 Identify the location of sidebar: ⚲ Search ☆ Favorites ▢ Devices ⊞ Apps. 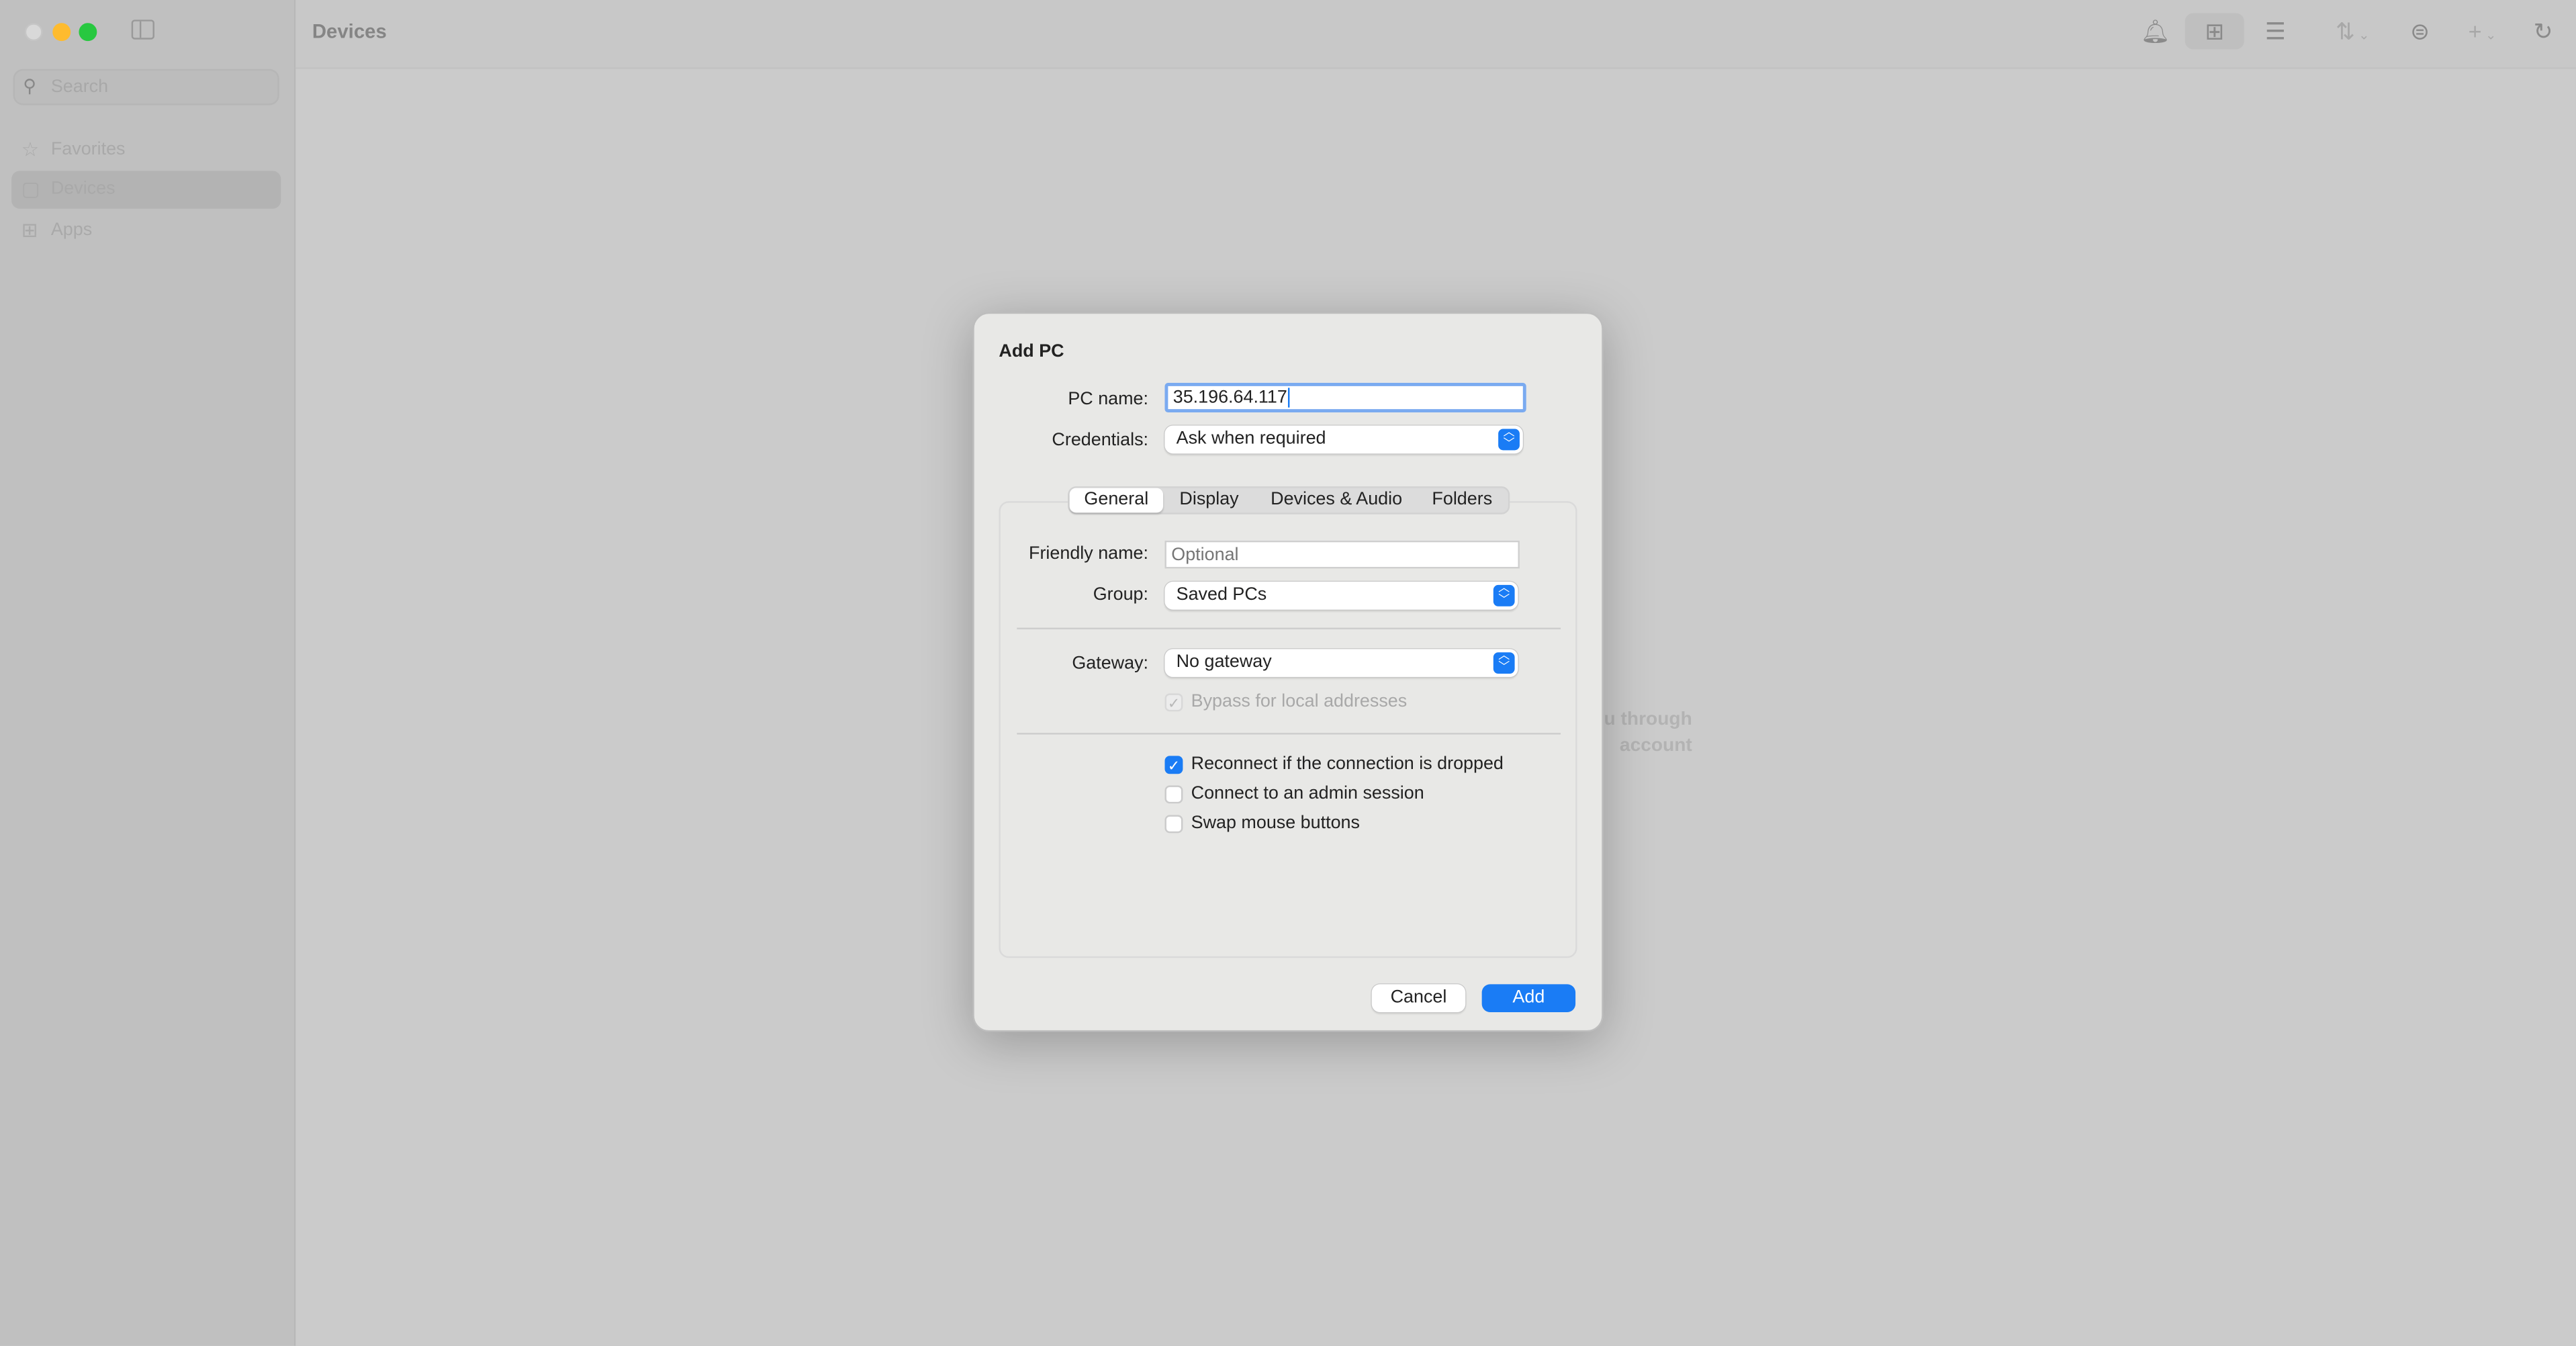
(148, 673).